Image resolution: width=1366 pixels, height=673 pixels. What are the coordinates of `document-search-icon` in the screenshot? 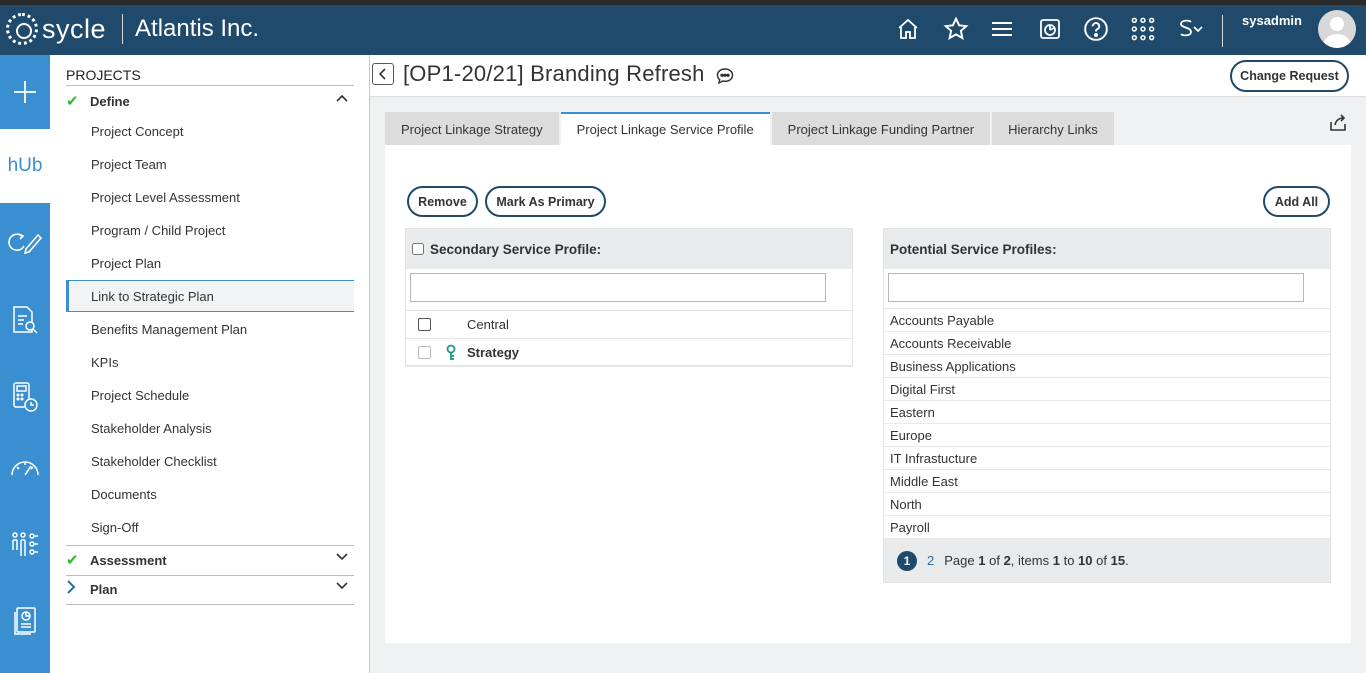 It's located at (25, 320).